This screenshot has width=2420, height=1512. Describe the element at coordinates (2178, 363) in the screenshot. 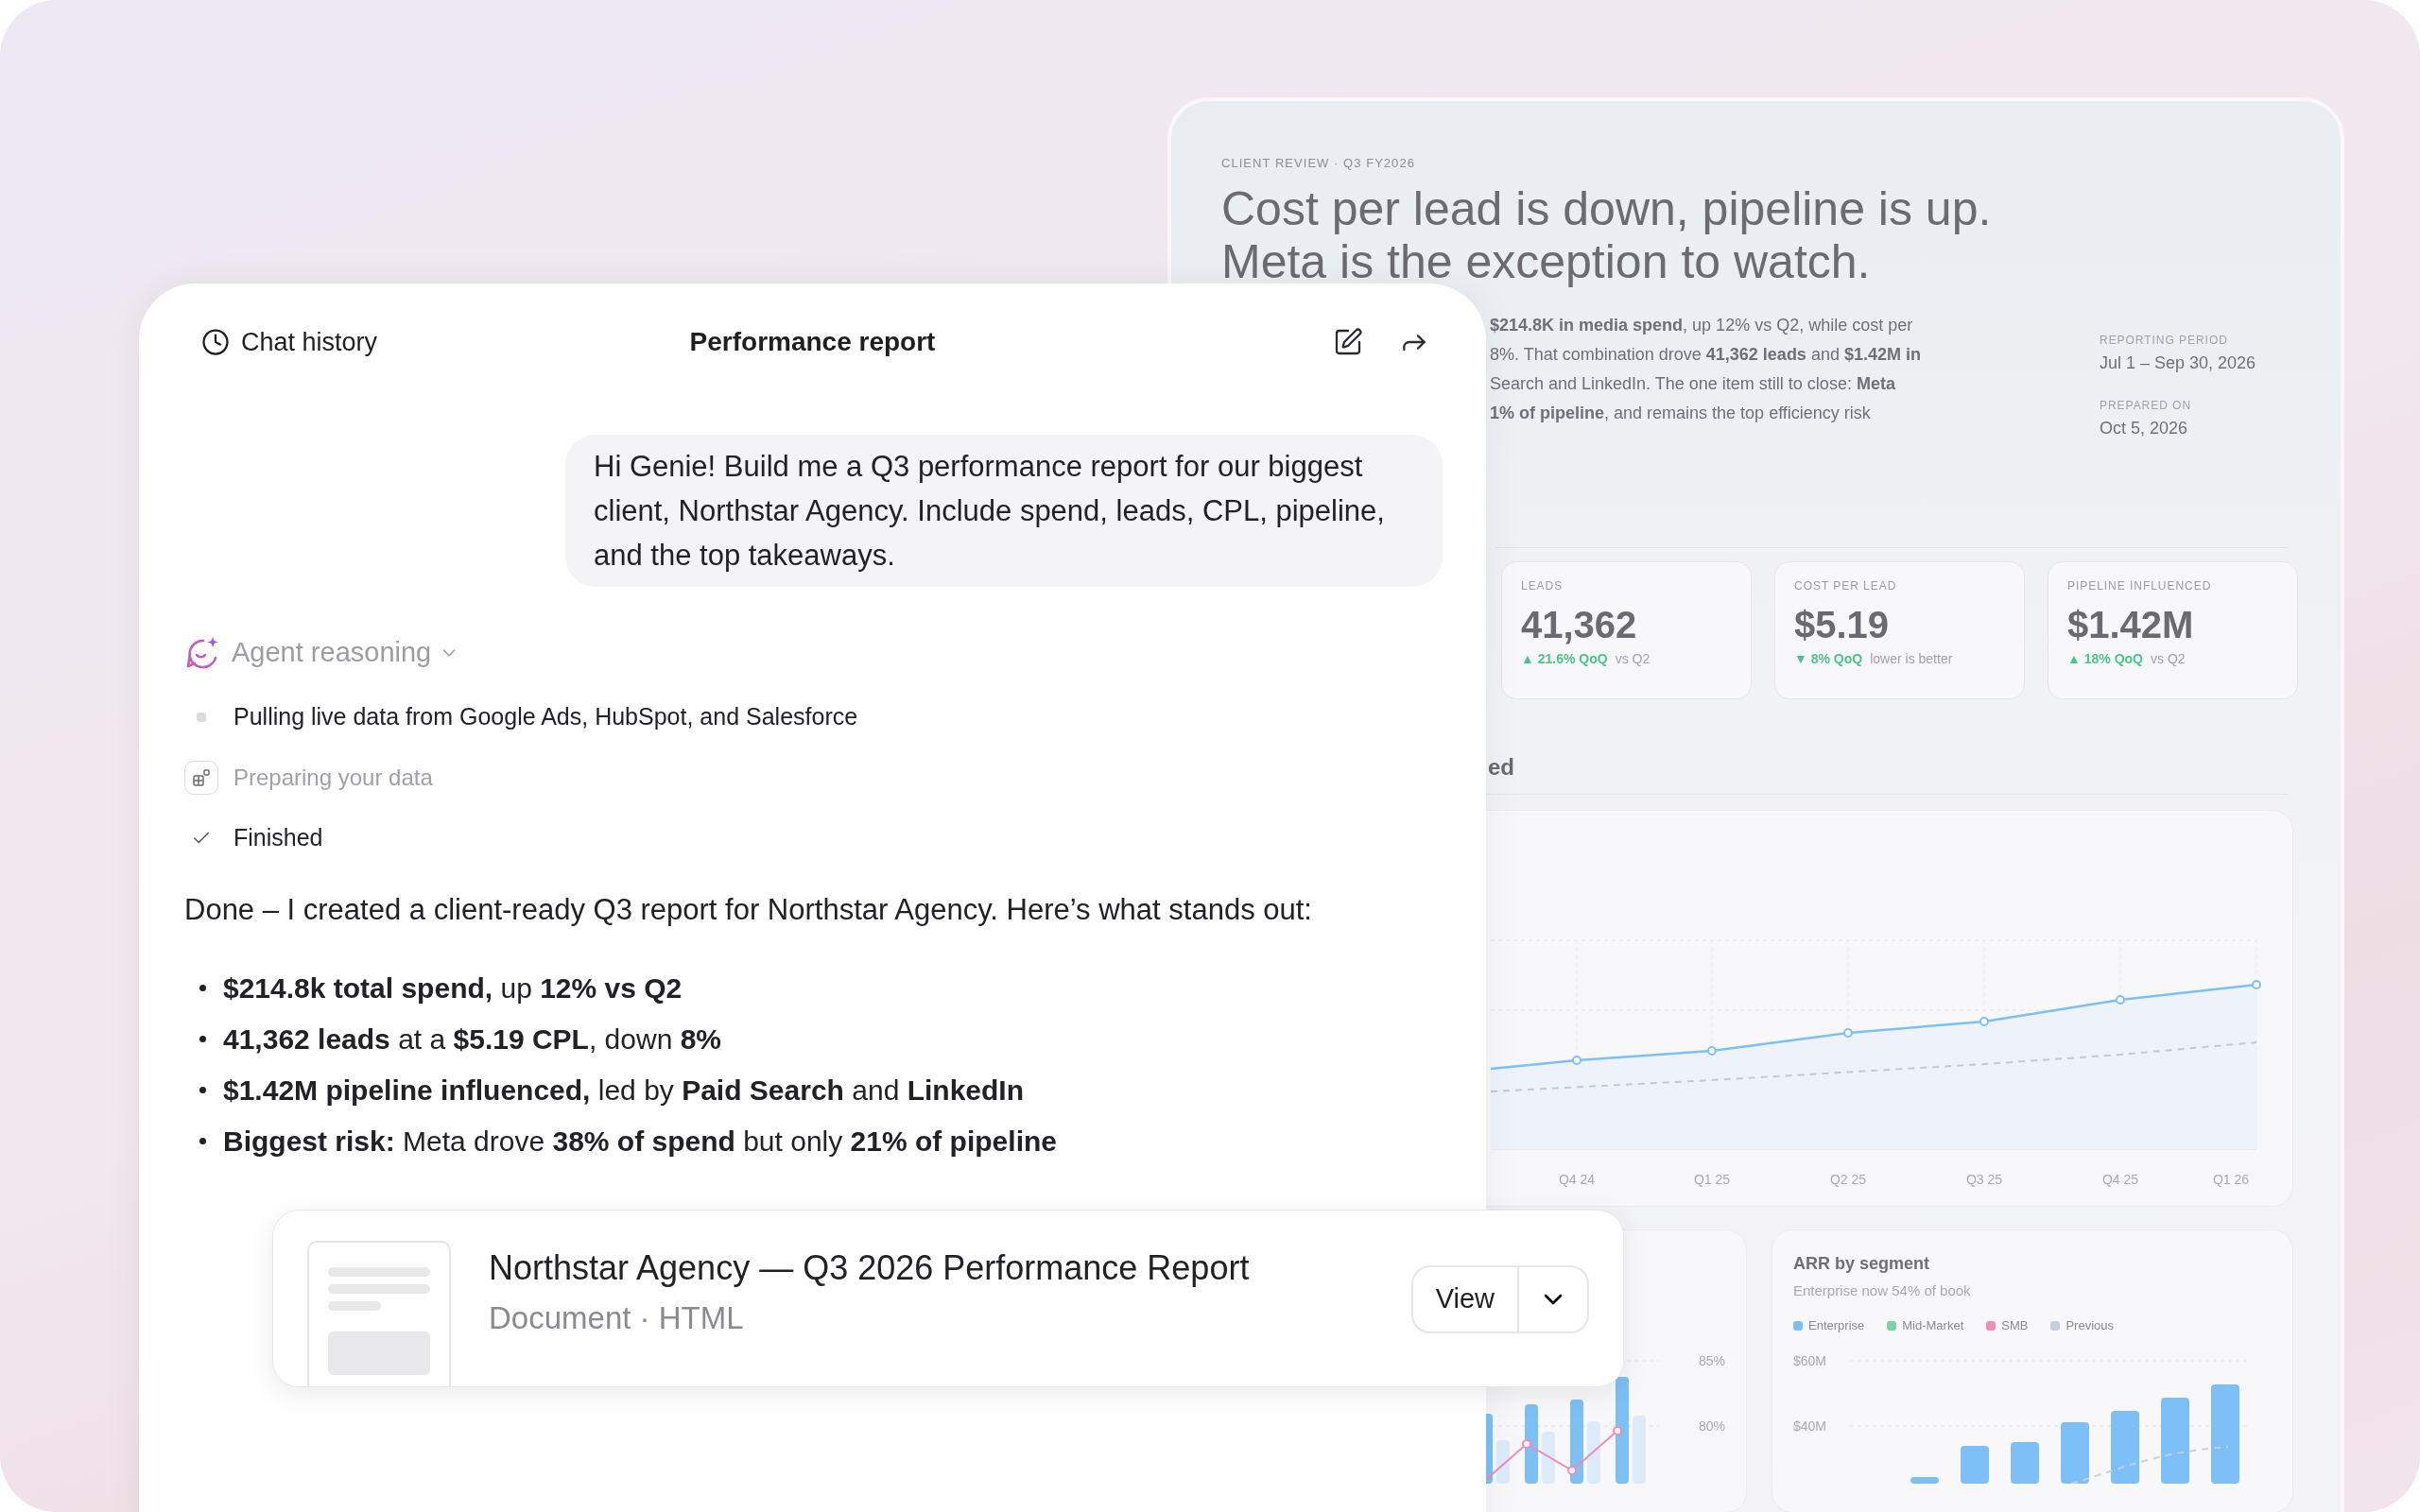

I see `meta-value: Jul 1 – Sep 30, 2026` at that location.